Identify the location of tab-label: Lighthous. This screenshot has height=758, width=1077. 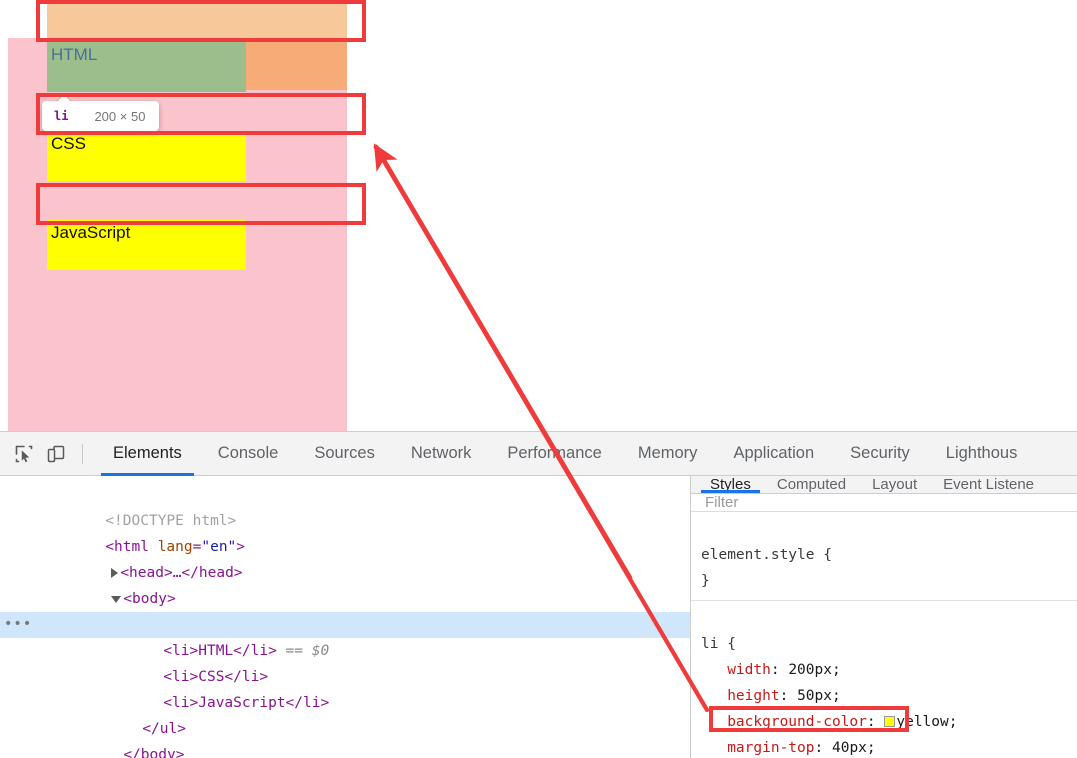
(981, 453).